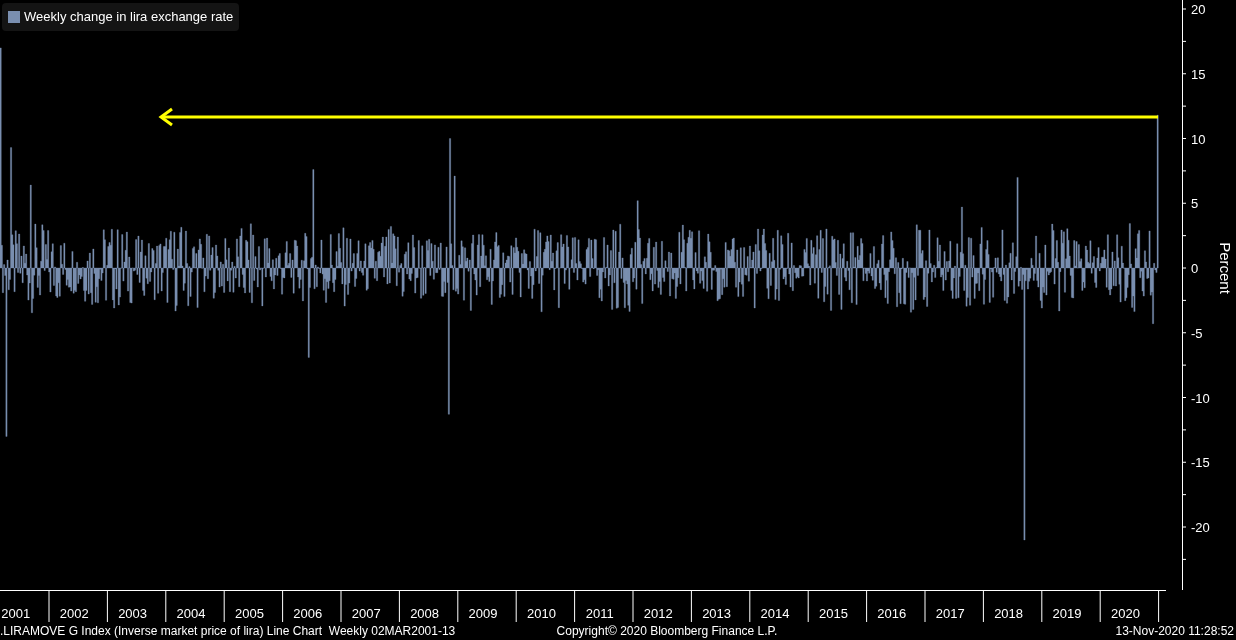 The width and height of the screenshot is (1236, 640). I want to click on x-tick-label: 2003, so click(133, 613).